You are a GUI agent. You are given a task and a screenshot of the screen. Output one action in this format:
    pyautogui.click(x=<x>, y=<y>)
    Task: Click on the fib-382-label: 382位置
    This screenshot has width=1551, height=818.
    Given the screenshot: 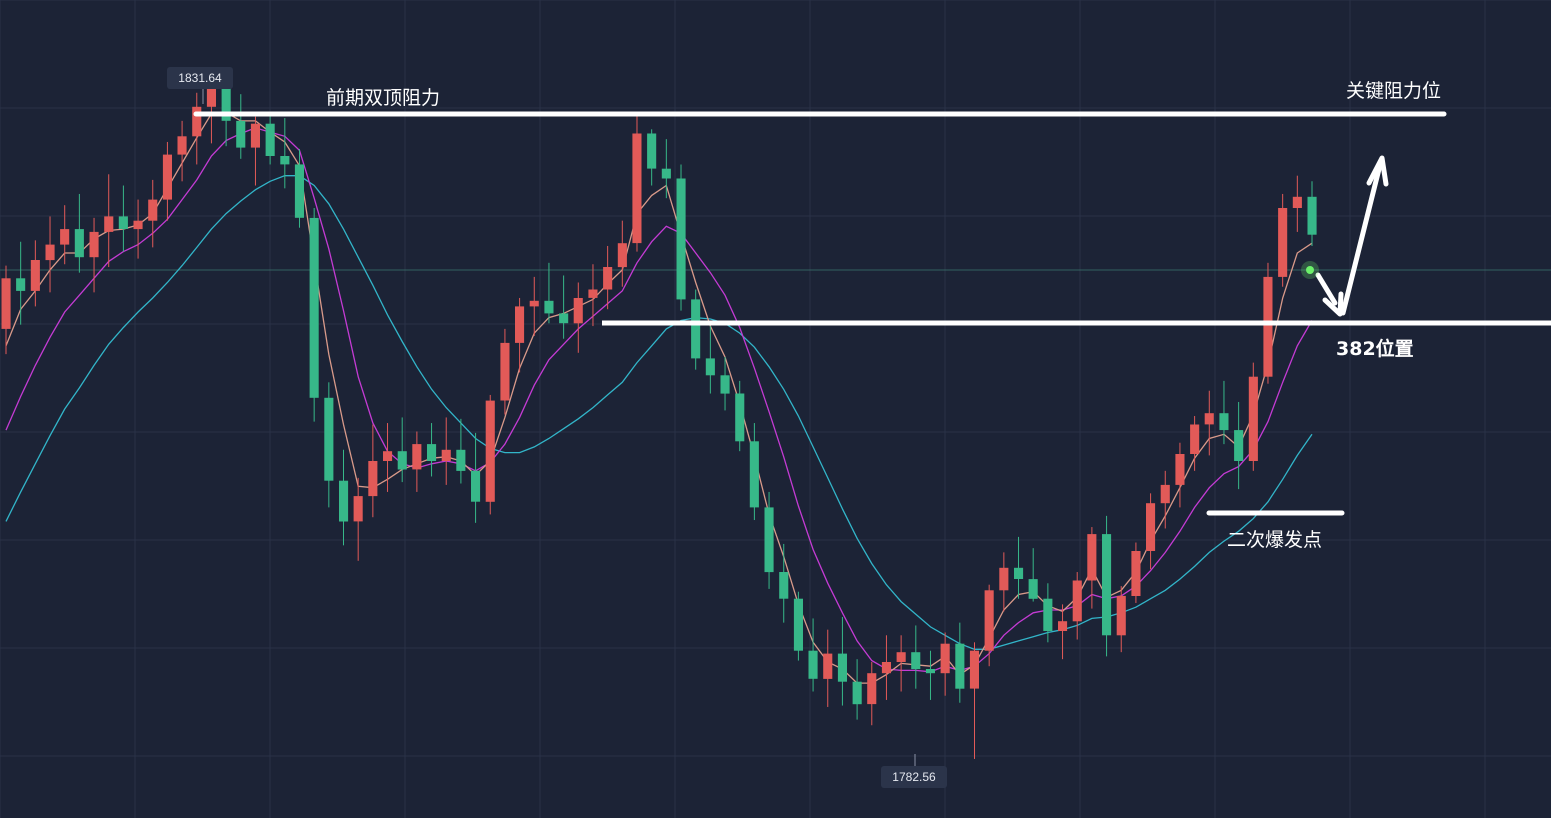 What is the action you would take?
    pyautogui.click(x=1375, y=348)
    